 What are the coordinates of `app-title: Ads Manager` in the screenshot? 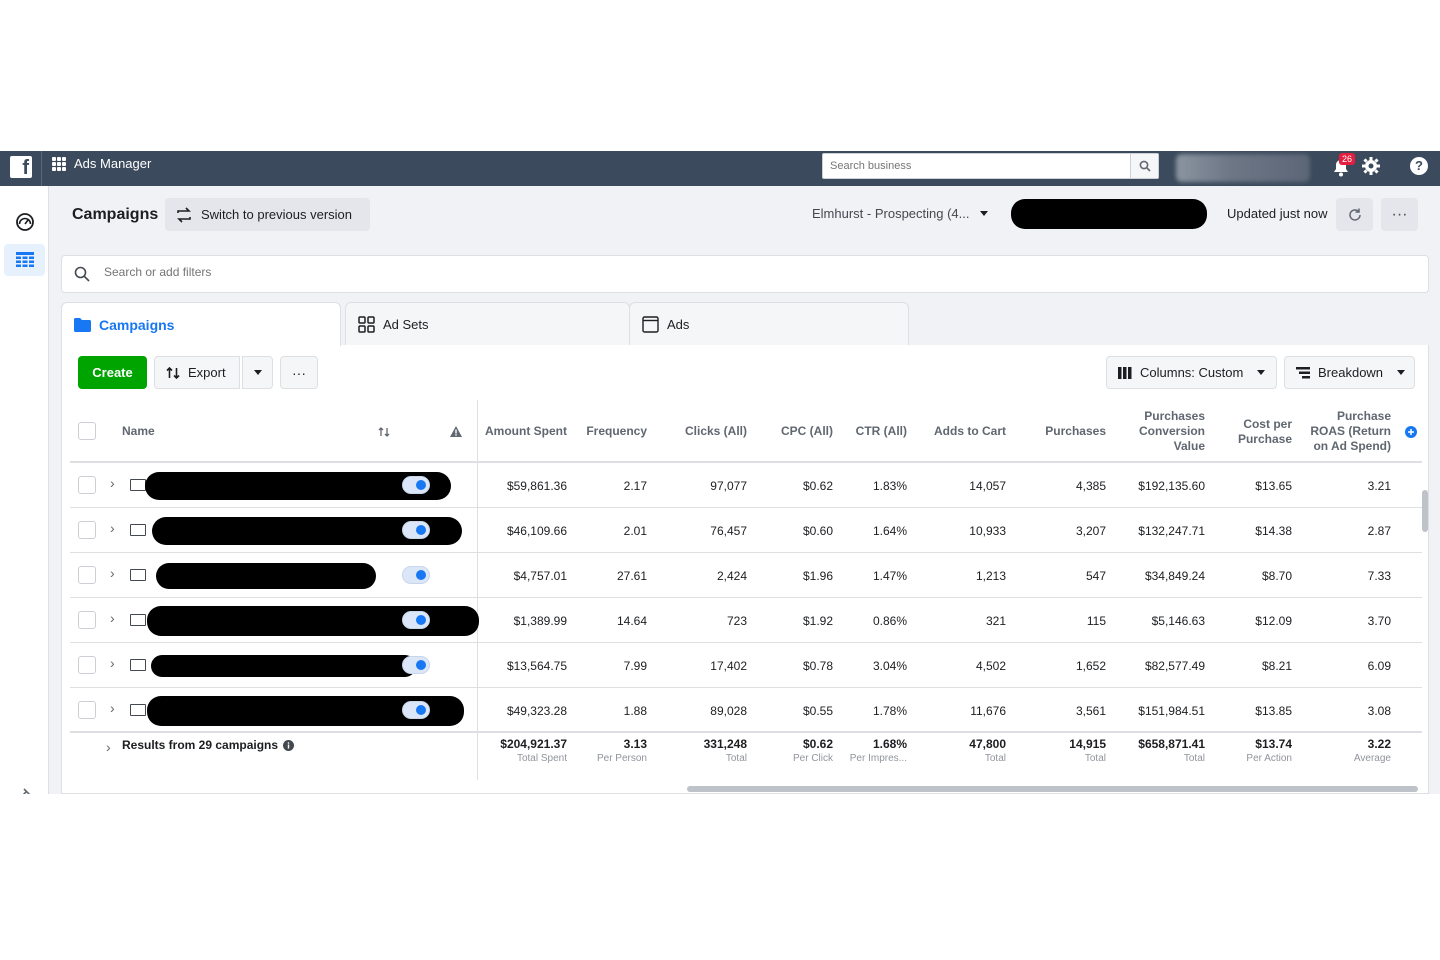 It's located at (112, 163).